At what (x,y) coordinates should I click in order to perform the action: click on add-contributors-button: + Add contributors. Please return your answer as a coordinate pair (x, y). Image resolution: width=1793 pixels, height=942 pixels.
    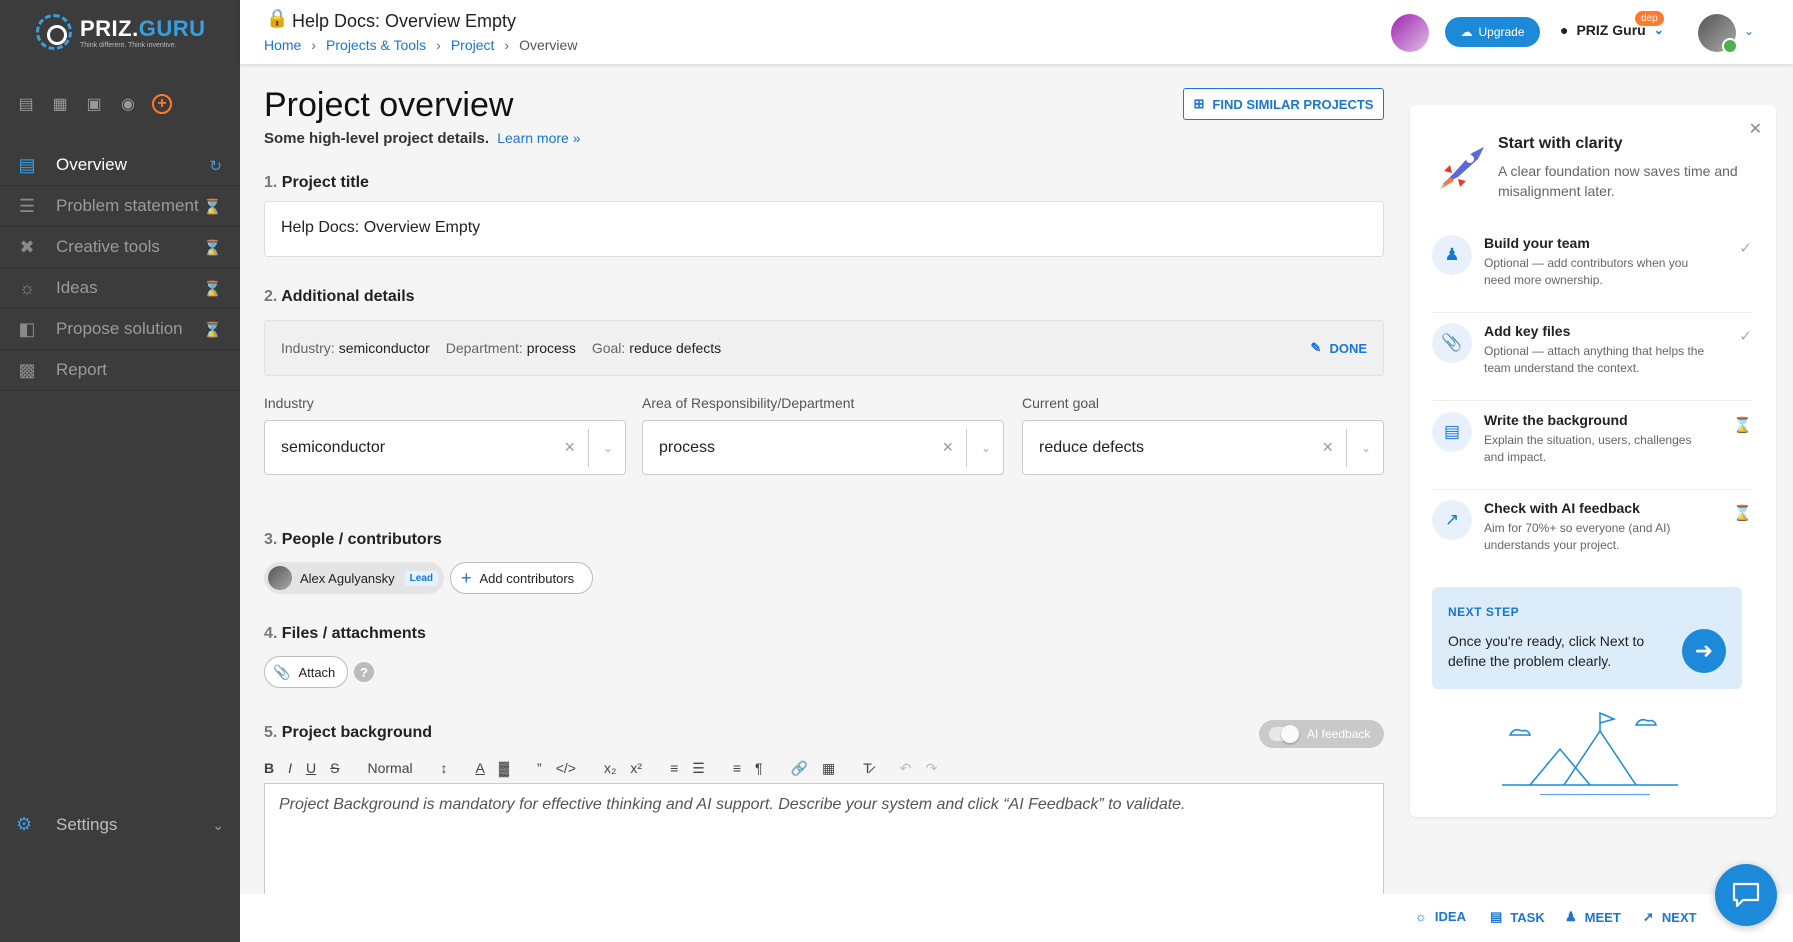
    Looking at the image, I should click on (521, 578).